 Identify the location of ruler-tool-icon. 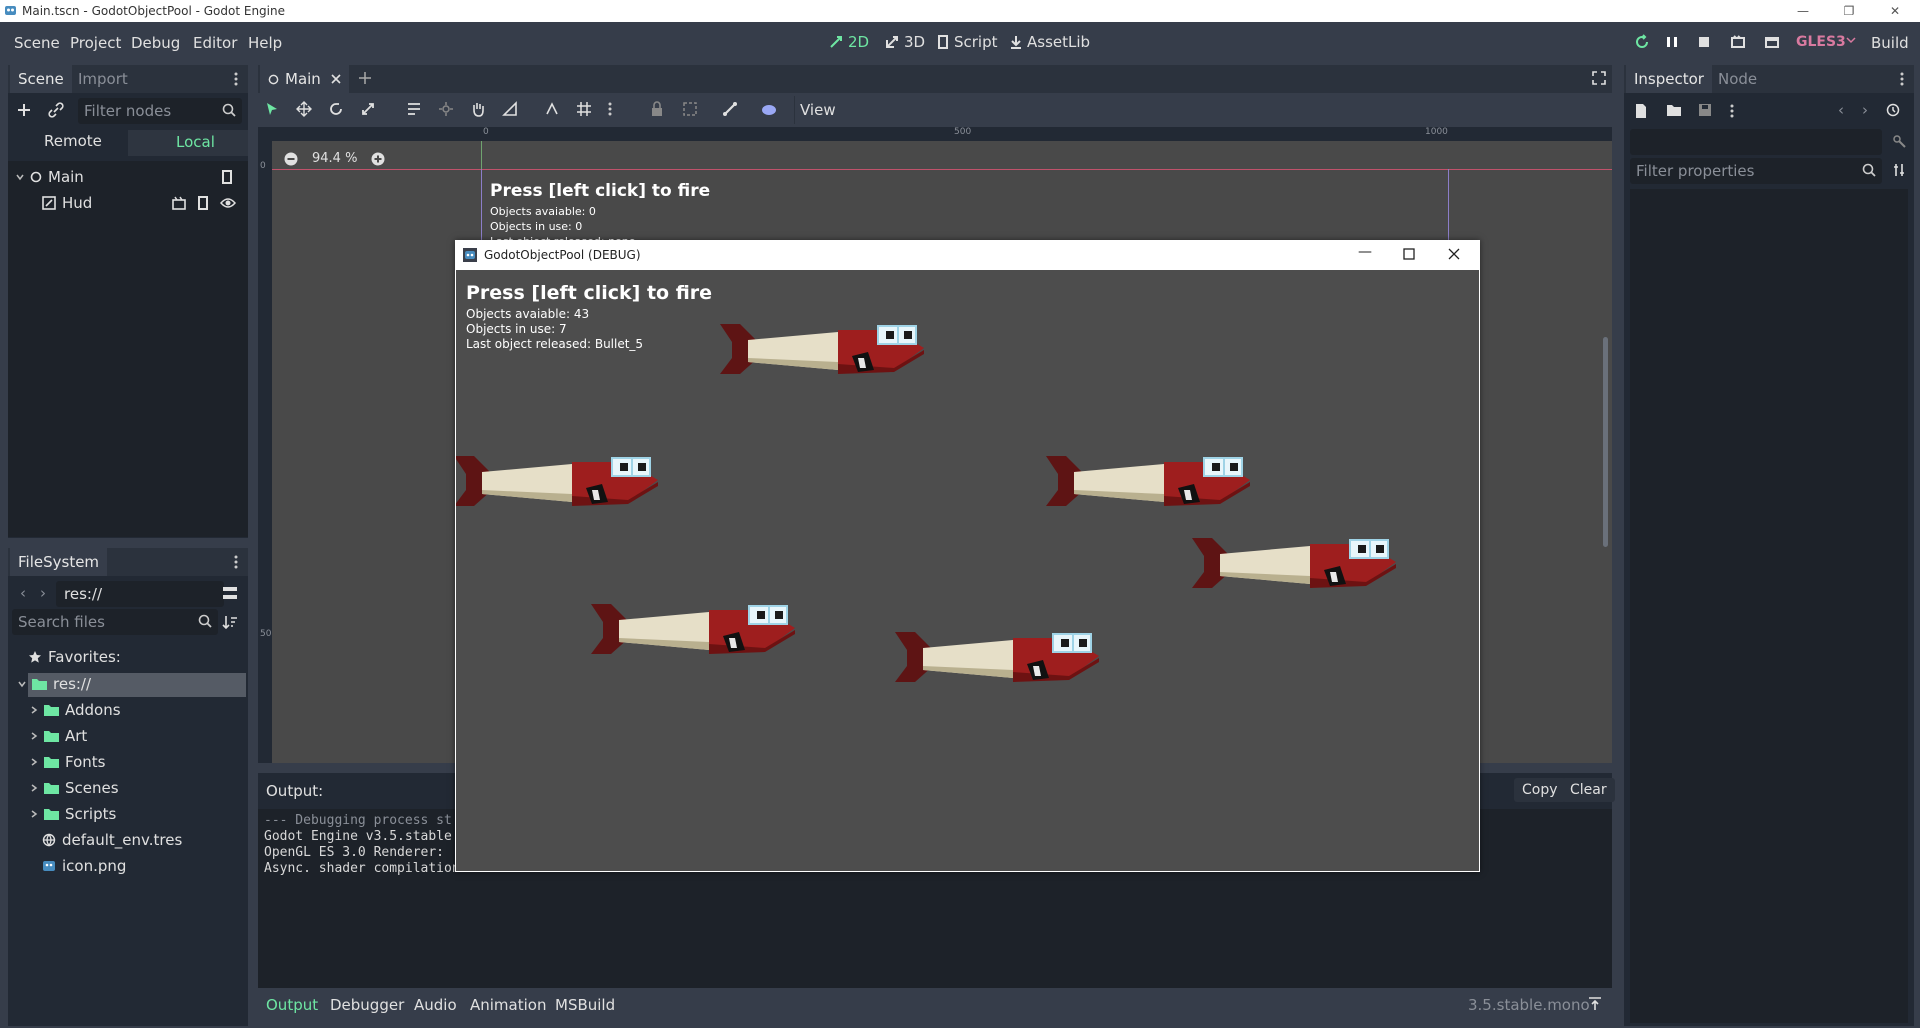
(510, 109).